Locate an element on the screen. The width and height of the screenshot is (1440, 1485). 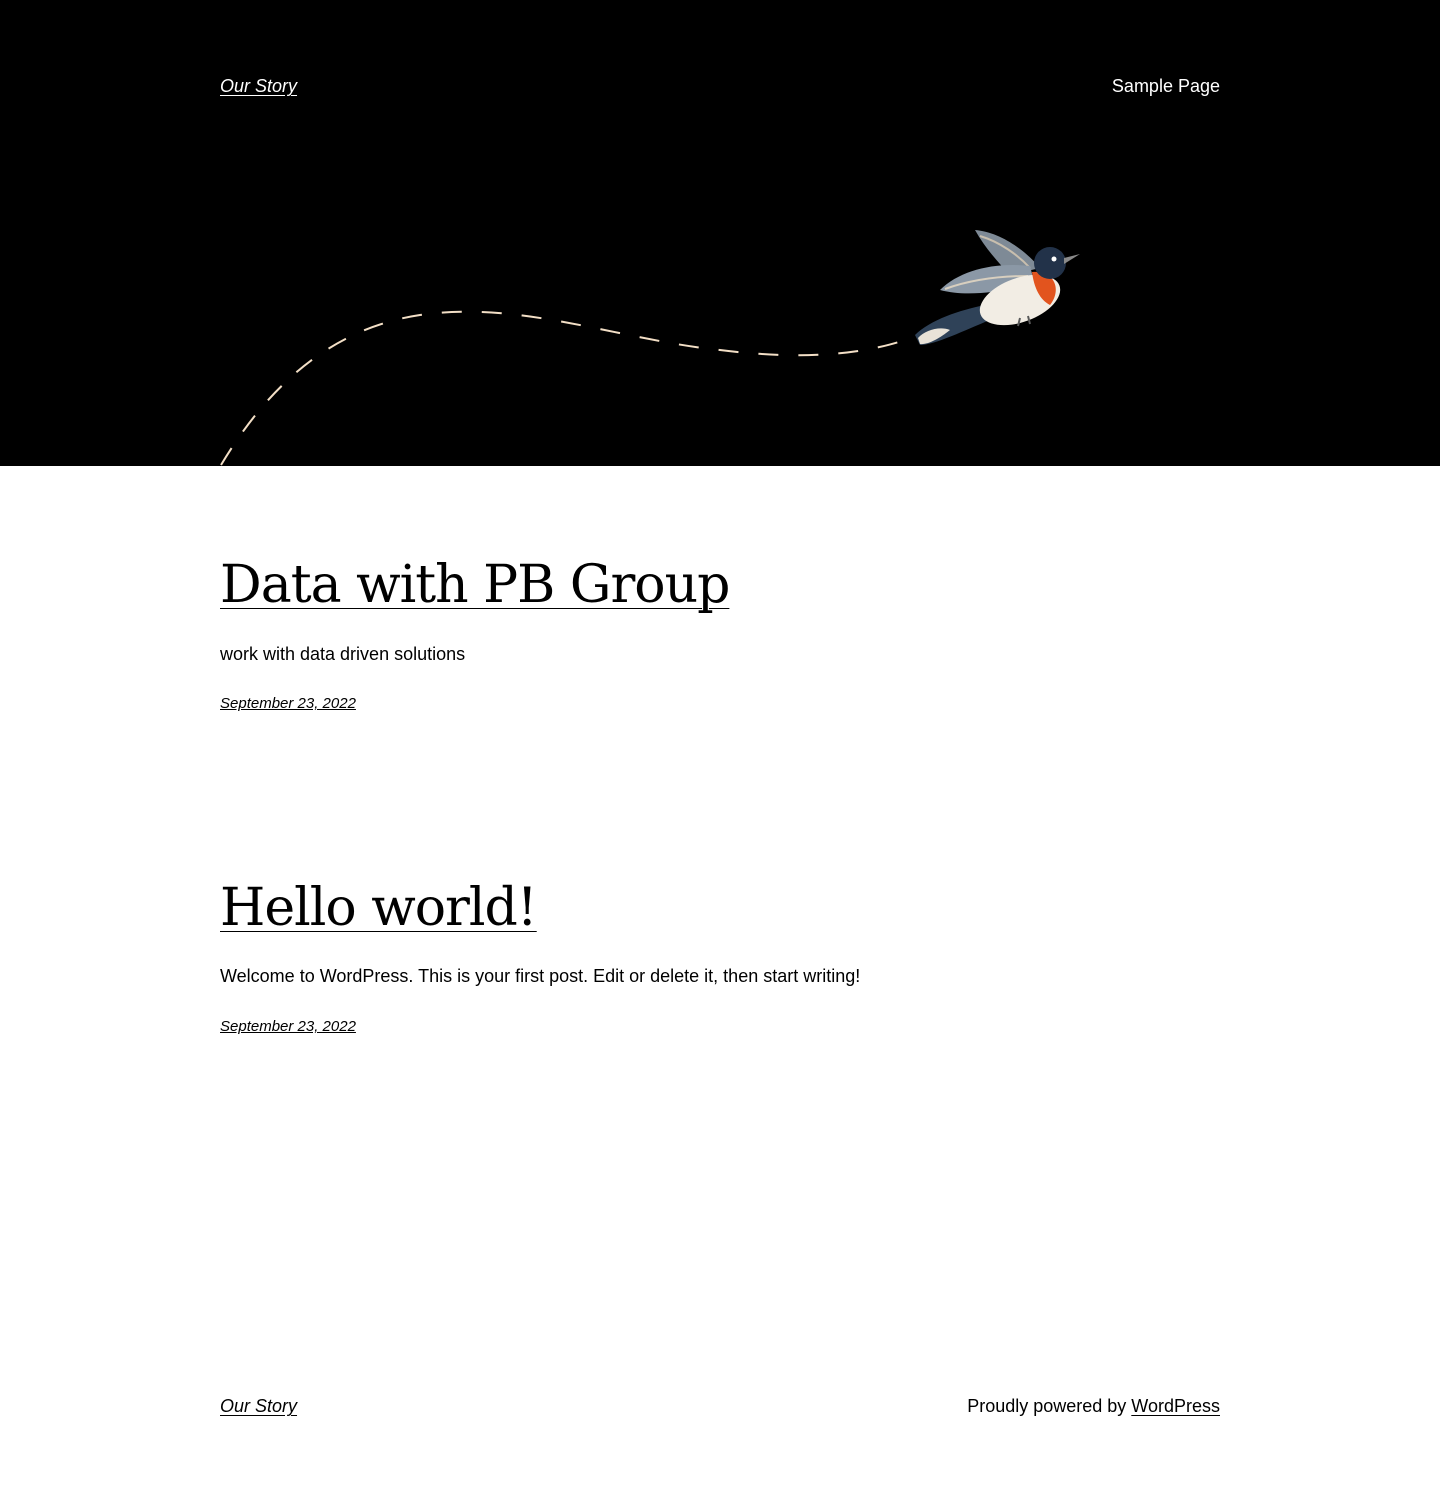
footer-credit-text: Proudly powered by is located at coordinates (1049, 1406).